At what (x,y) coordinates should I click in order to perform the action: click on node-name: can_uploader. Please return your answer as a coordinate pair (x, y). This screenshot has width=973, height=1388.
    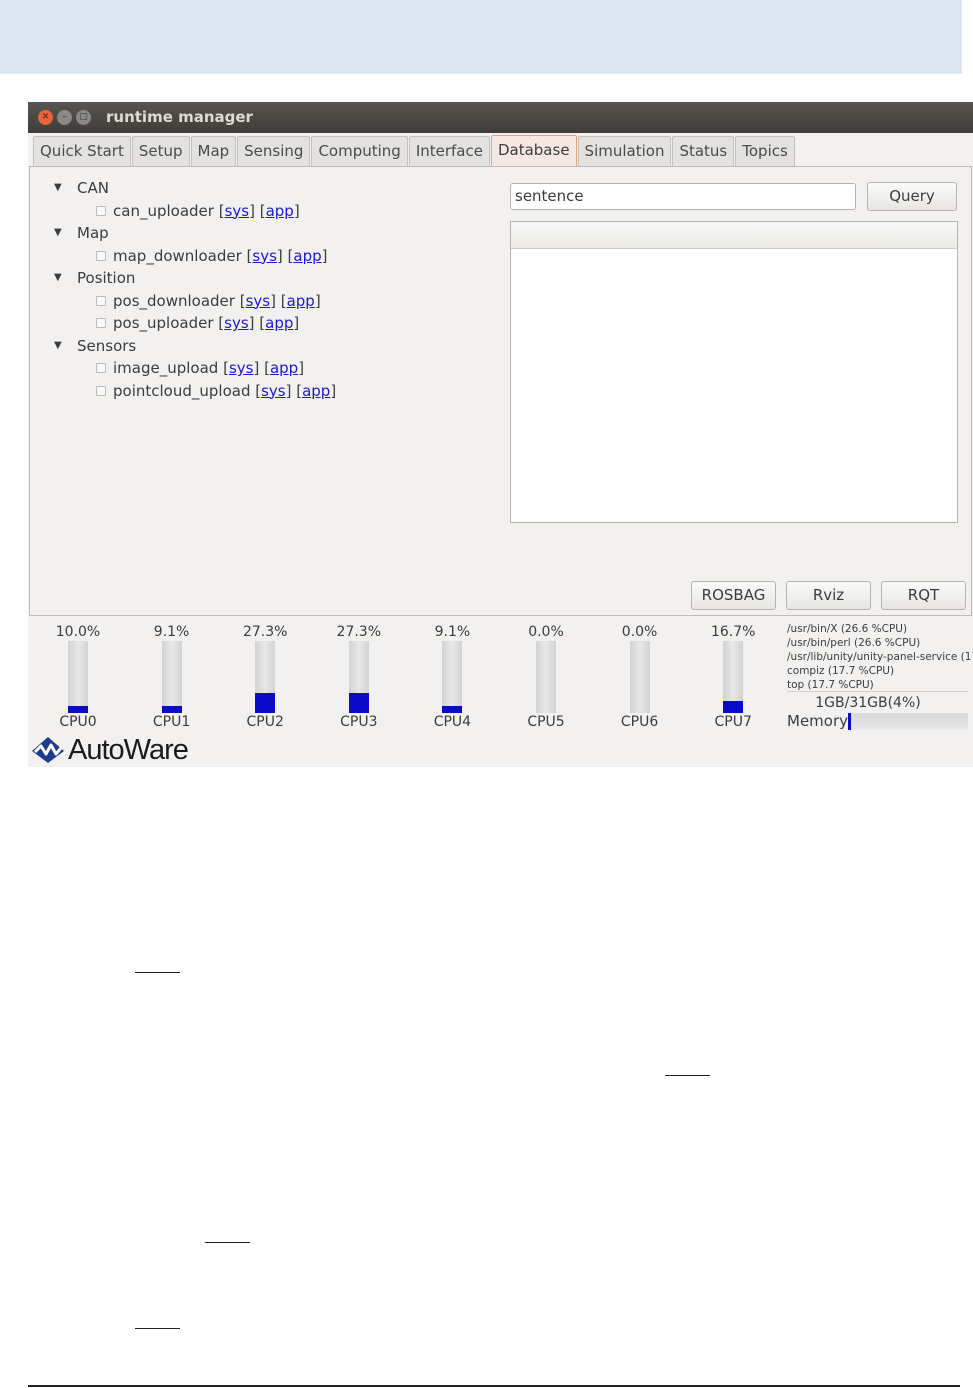
    Looking at the image, I should click on (163, 210).